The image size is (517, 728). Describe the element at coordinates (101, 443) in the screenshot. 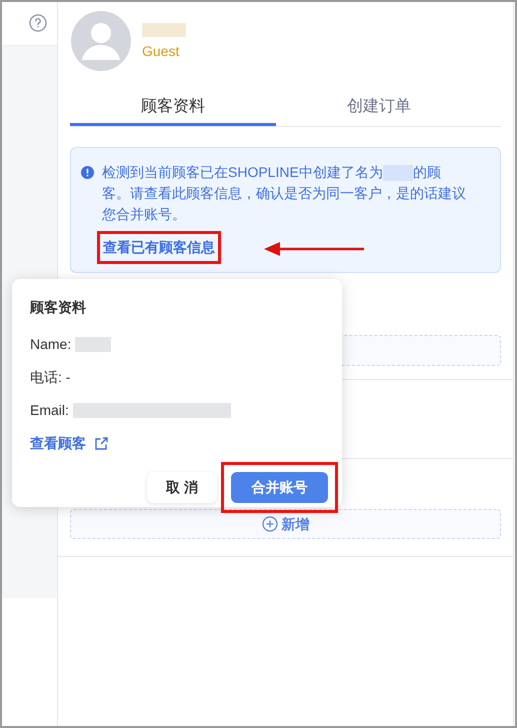

I see `external-link-icon` at that location.